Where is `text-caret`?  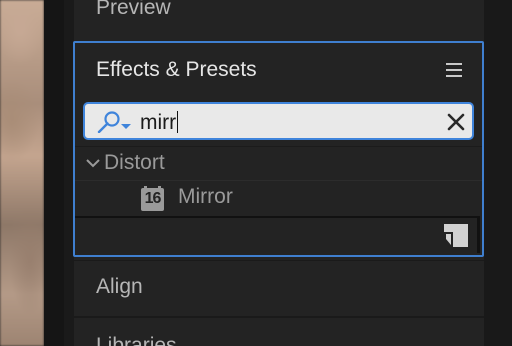 text-caret is located at coordinates (178, 122).